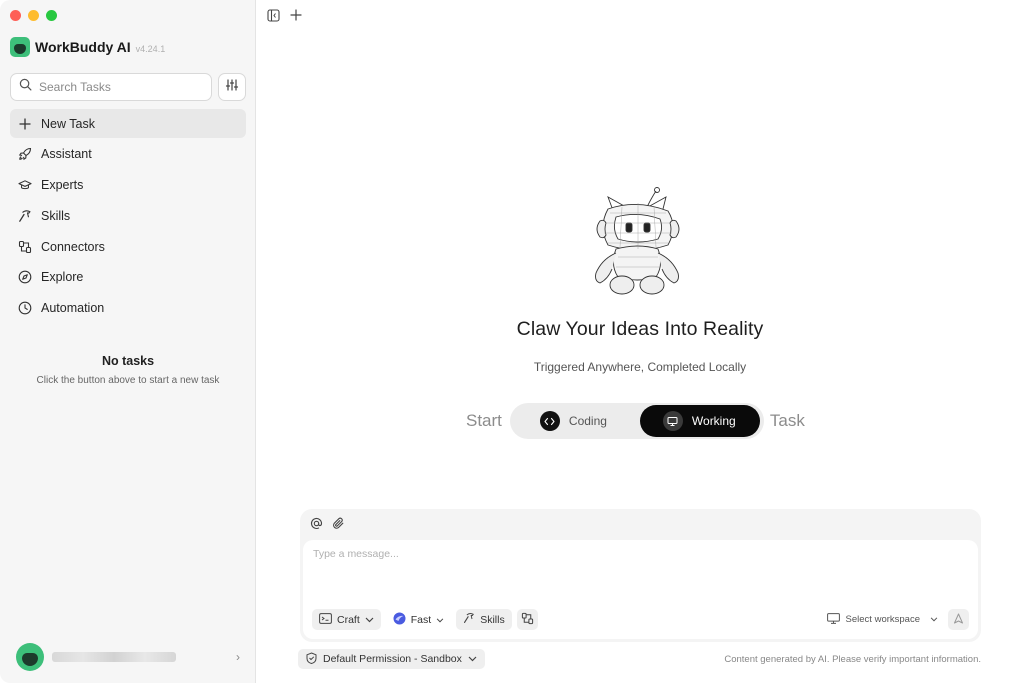 The height and width of the screenshot is (683, 1024). I want to click on avatar, so click(30, 657).